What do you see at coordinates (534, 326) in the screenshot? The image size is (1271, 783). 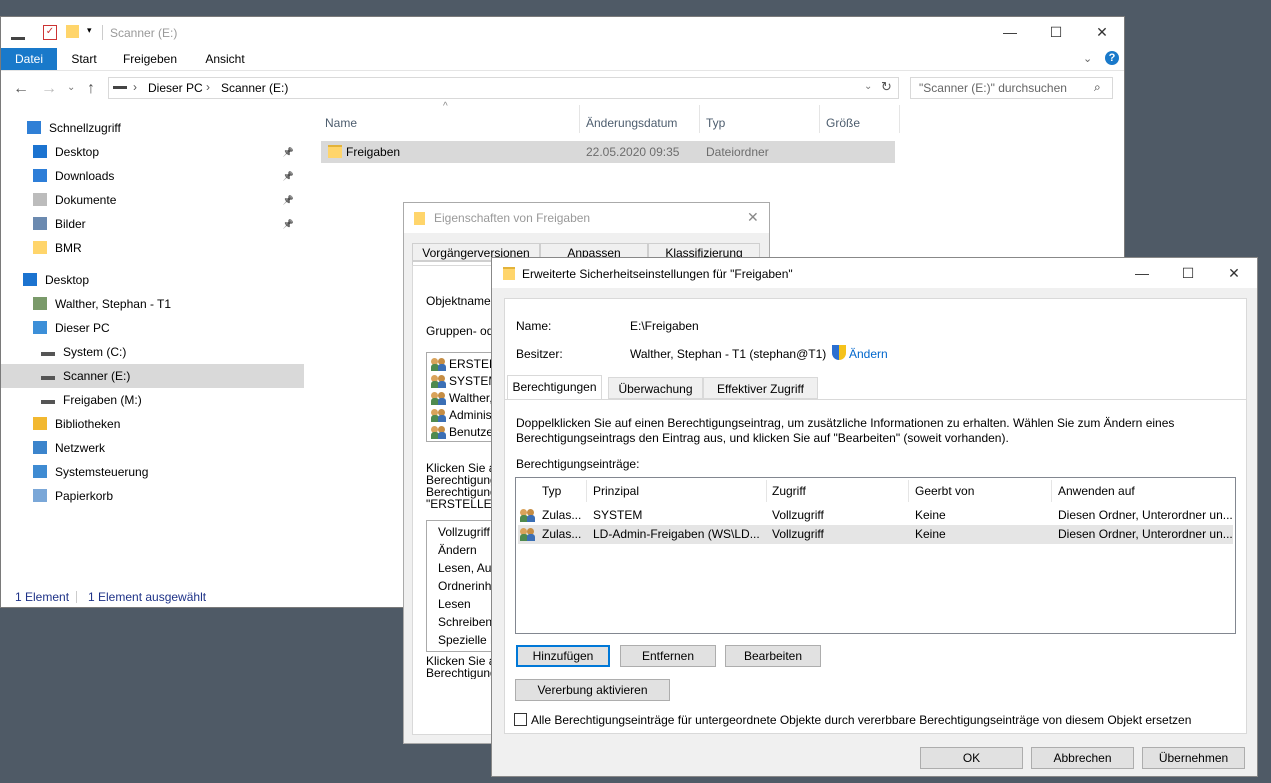 I see `name-label: Name:` at bounding box center [534, 326].